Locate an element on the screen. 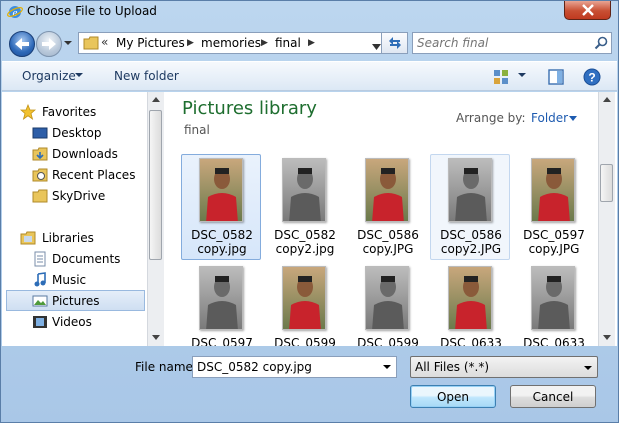 The image size is (619, 423). cancel-button: Cancel is located at coordinates (553, 396).